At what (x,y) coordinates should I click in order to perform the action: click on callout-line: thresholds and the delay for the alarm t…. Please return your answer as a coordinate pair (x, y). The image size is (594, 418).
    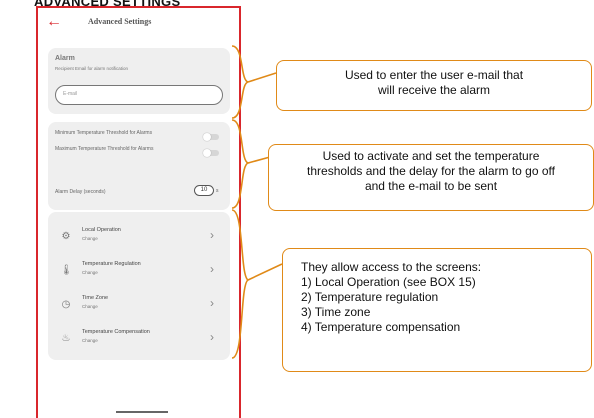
    Looking at the image, I should click on (431, 171).